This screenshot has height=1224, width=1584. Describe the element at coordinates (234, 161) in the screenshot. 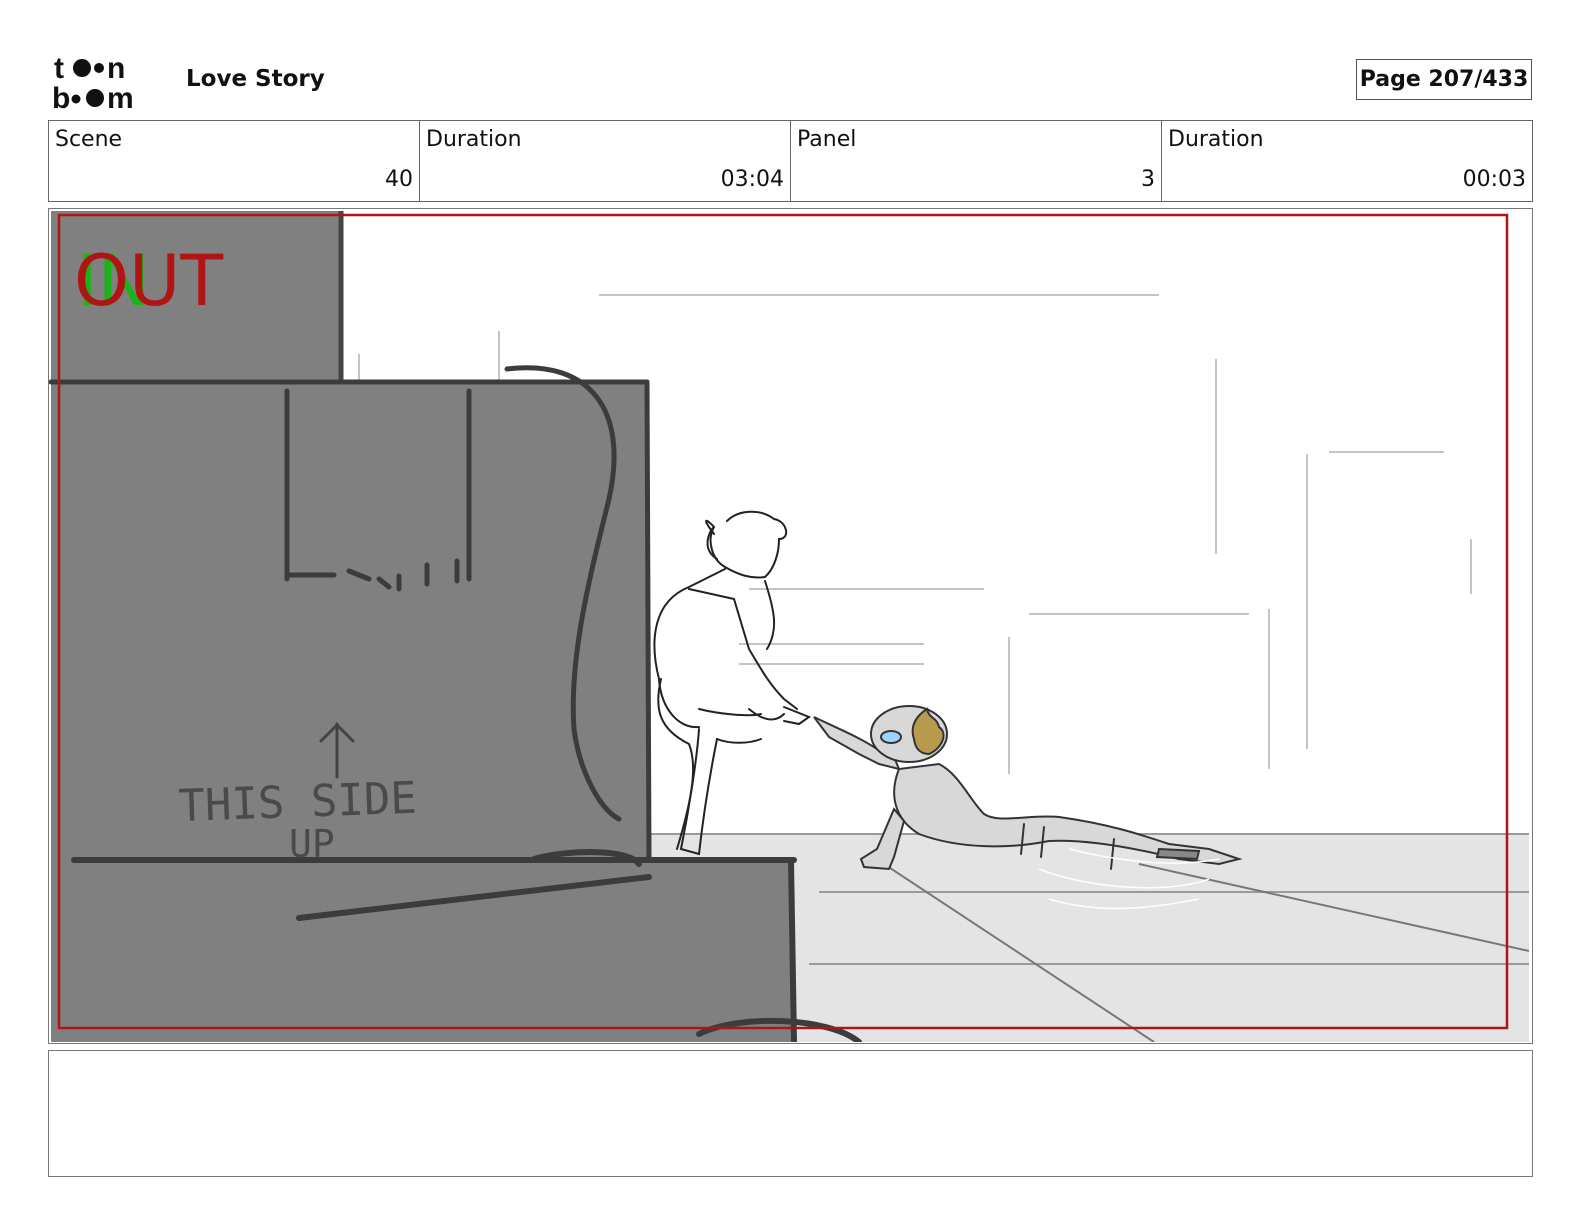

I see `scene-cell: Scene 40` at that location.